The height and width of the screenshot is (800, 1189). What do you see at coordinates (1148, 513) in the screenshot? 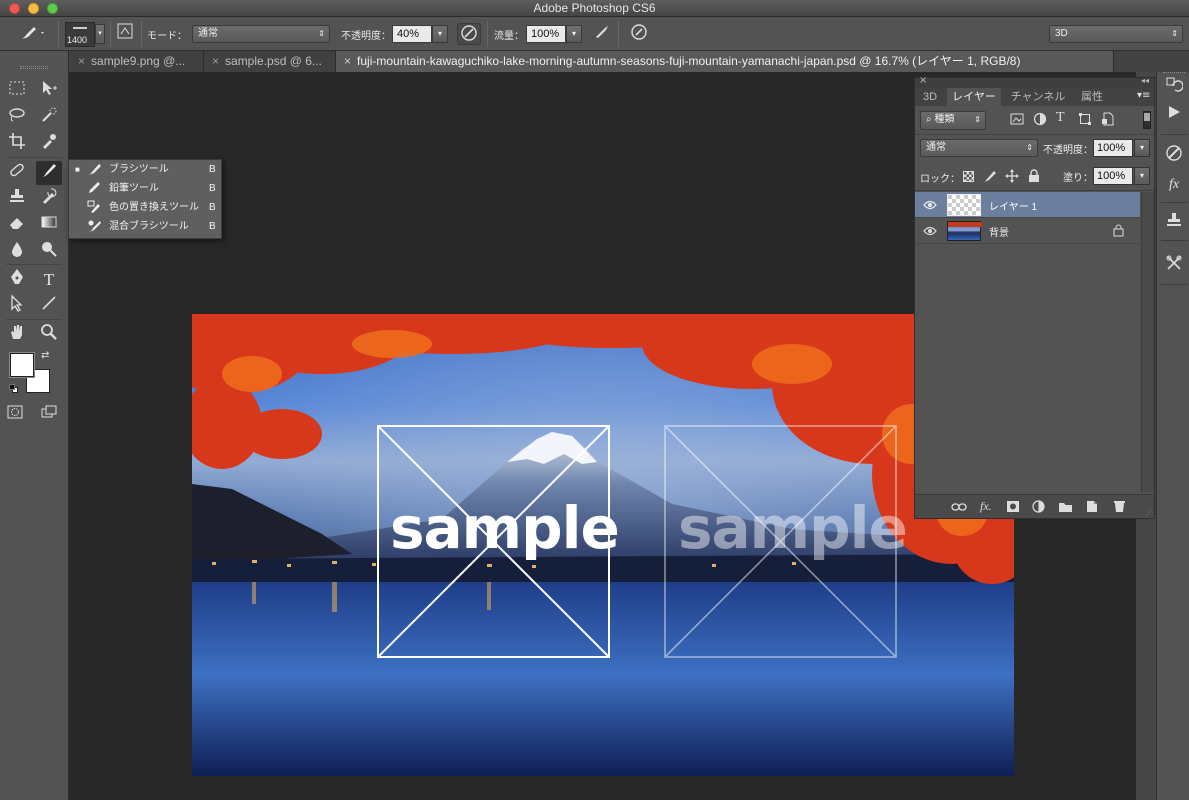
I see `panel-resize-grip: ⋰` at bounding box center [1148, 513].